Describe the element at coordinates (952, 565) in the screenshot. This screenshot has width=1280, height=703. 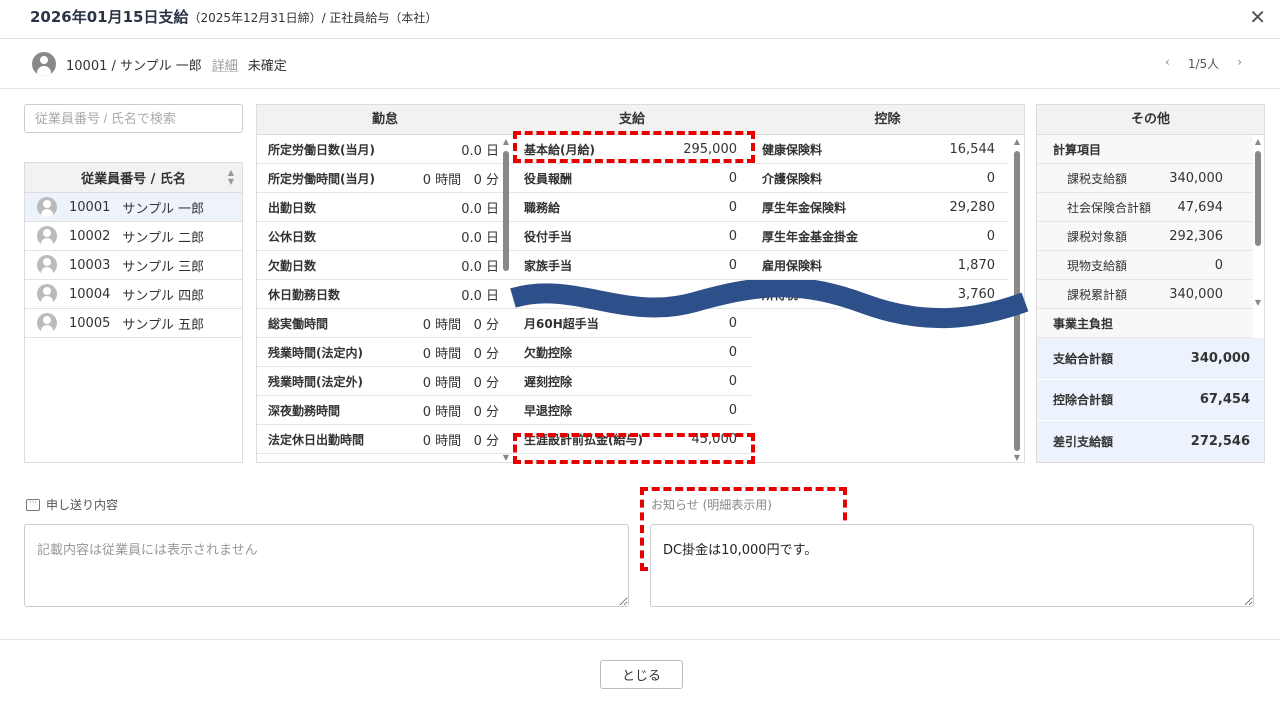
I see `notice-textarea: DC掛金は10,000円です。` at that location.